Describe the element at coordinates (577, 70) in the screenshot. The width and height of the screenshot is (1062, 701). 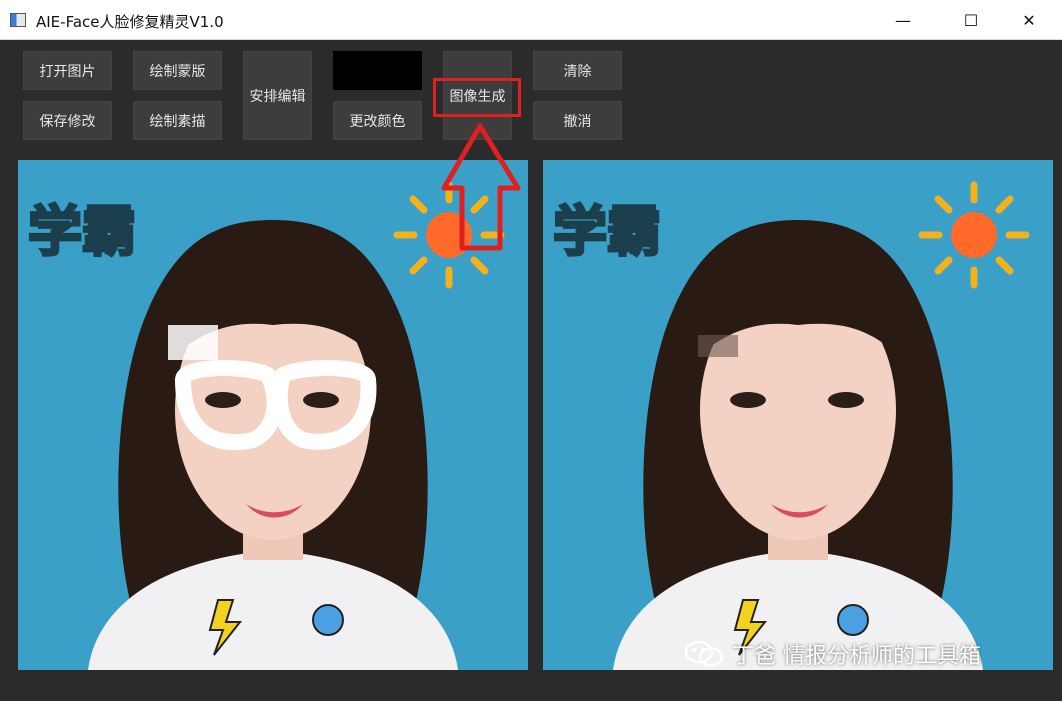
I see `clear-button: 清除` at that location.